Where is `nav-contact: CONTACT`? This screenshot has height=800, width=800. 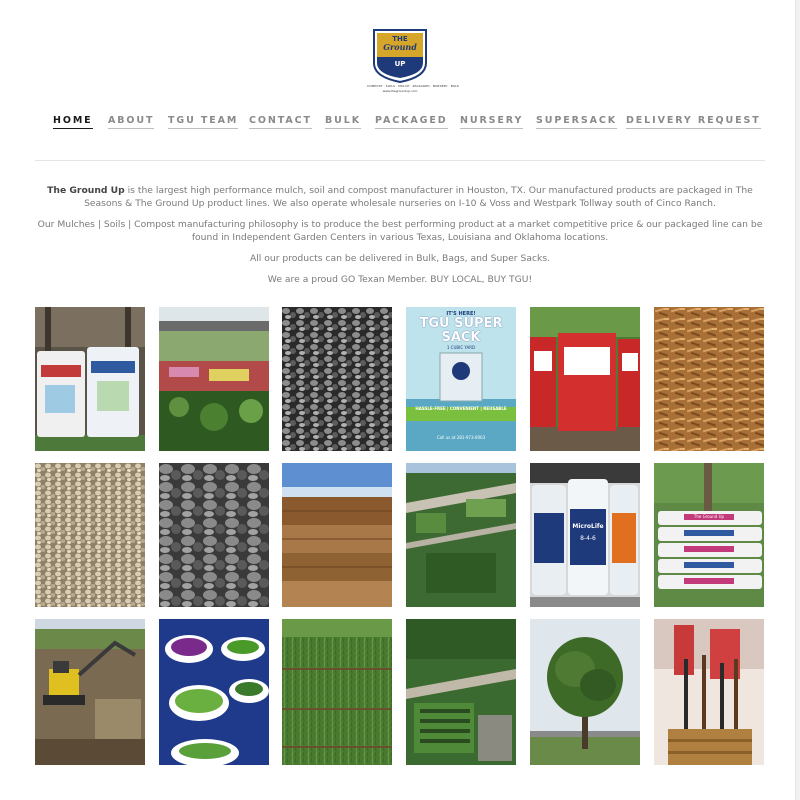
nav-contact: CONTACT is located at coordinates (280, 121).